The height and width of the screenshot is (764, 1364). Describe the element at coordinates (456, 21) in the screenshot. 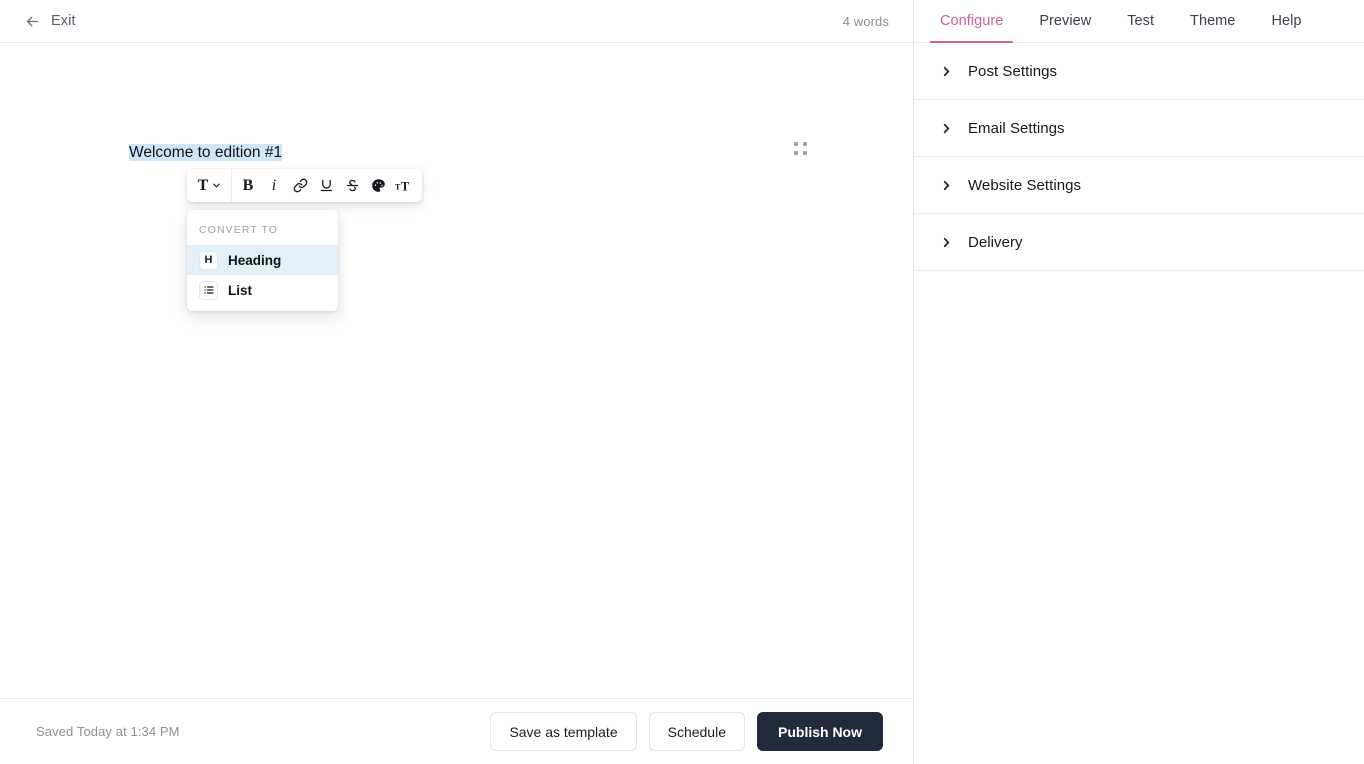

I see `editor-header: Exit 4 words` at that location.